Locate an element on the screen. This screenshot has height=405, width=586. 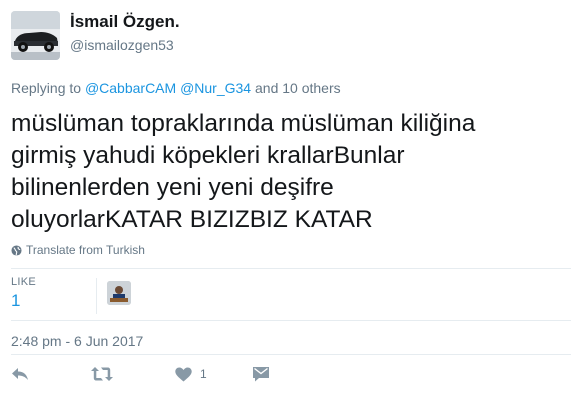
heart-icon is located at coordinates (183, 374).